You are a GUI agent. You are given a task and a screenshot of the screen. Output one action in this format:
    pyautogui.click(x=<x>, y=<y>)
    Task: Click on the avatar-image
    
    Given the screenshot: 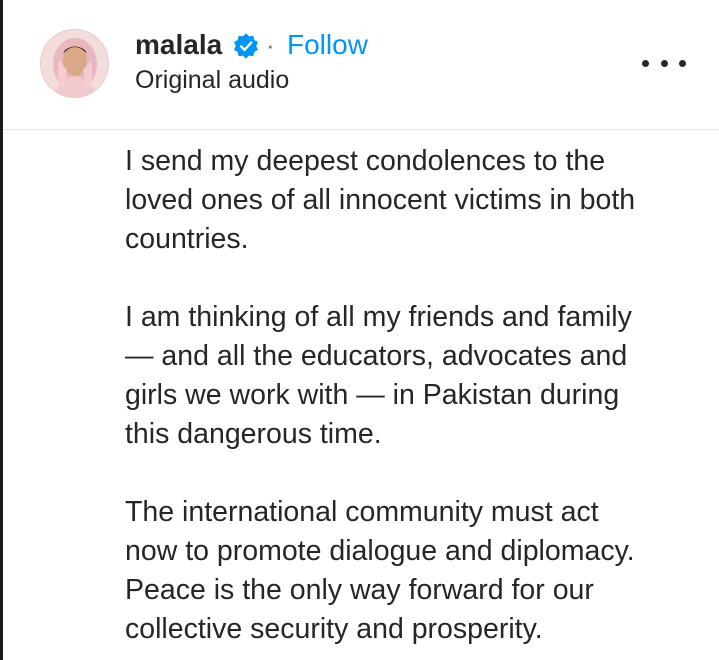 What is the action you would take?
    pyautogui.click(x=74, y=63)
    